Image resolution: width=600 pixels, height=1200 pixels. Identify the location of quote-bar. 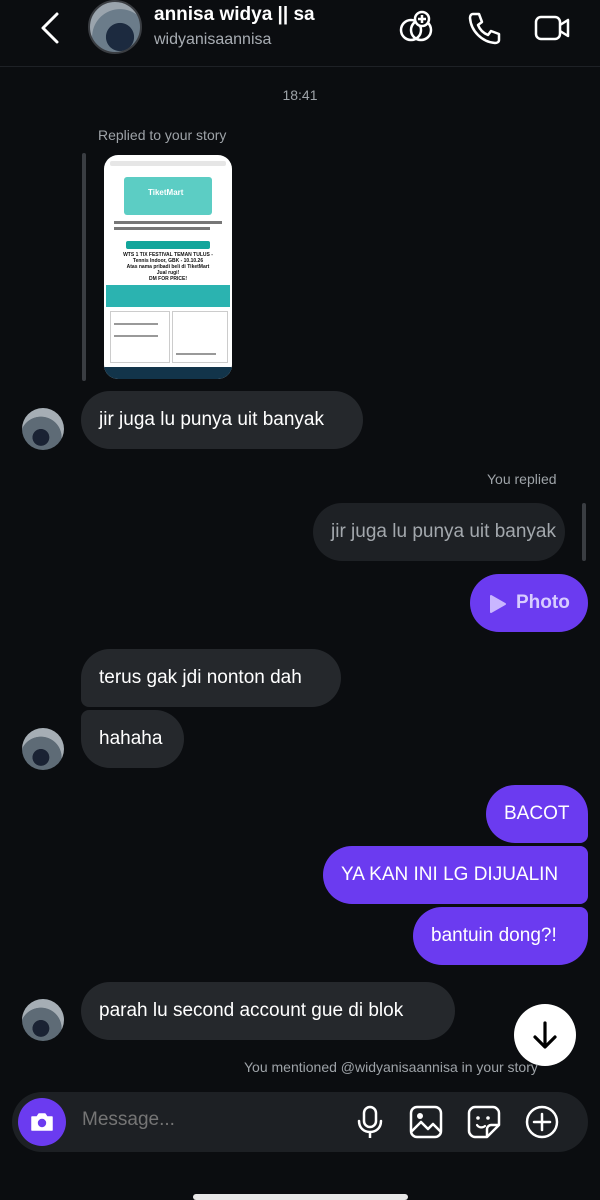
(84, 267).